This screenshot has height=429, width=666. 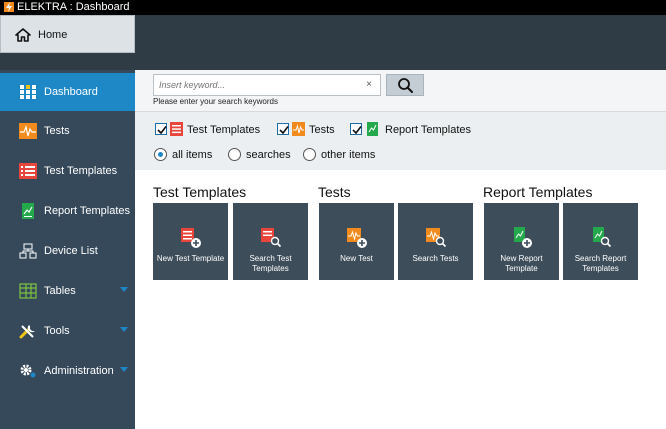 I want to click on checkbox-label: Report Templates, so click(x=428, y=130).